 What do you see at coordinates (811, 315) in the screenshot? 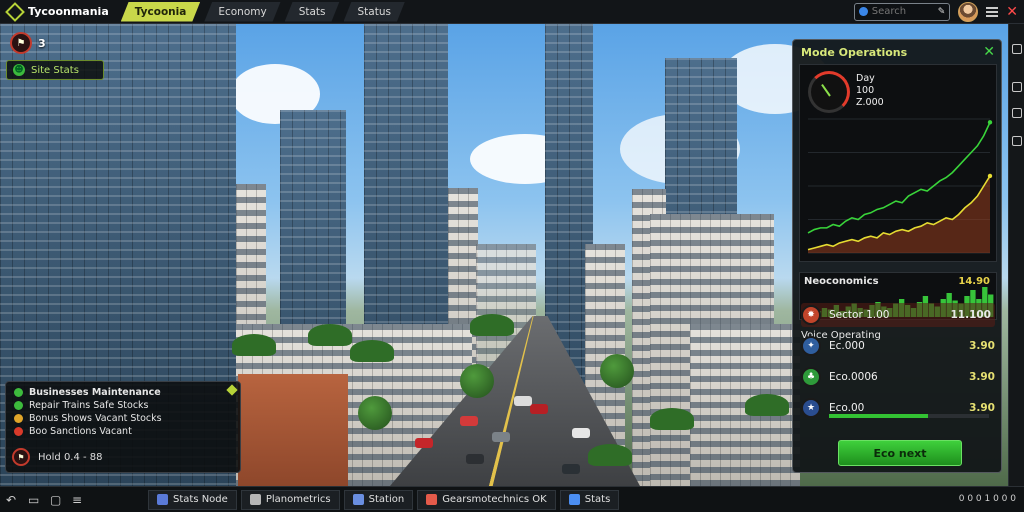
I see `sector-icon: ✸` at bounding box center [811, 315].